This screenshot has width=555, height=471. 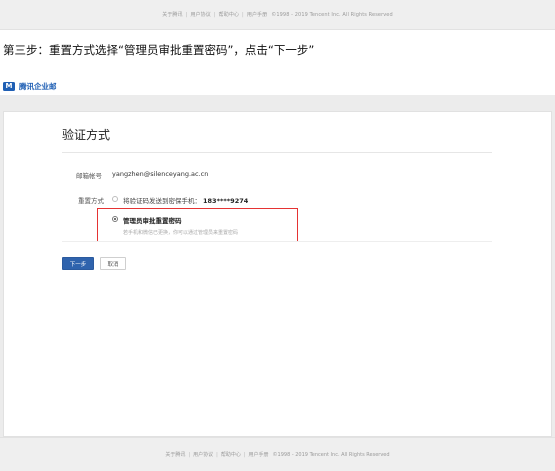 I want to click on page-title: 验证方式, so click(x=86, y=135).